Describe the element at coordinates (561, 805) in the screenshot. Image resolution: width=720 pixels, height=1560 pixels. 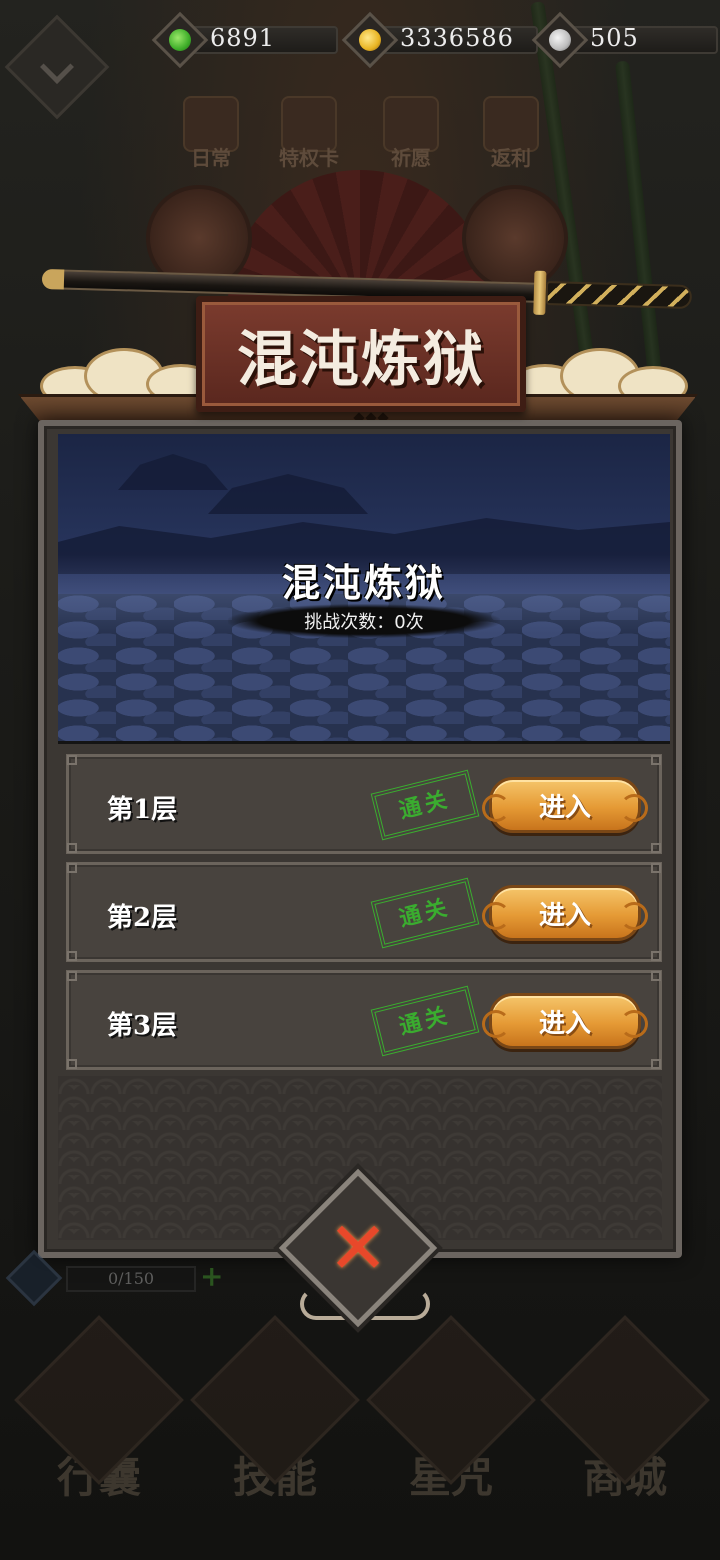
I see `enter-button-level-1: 进入` at that location.